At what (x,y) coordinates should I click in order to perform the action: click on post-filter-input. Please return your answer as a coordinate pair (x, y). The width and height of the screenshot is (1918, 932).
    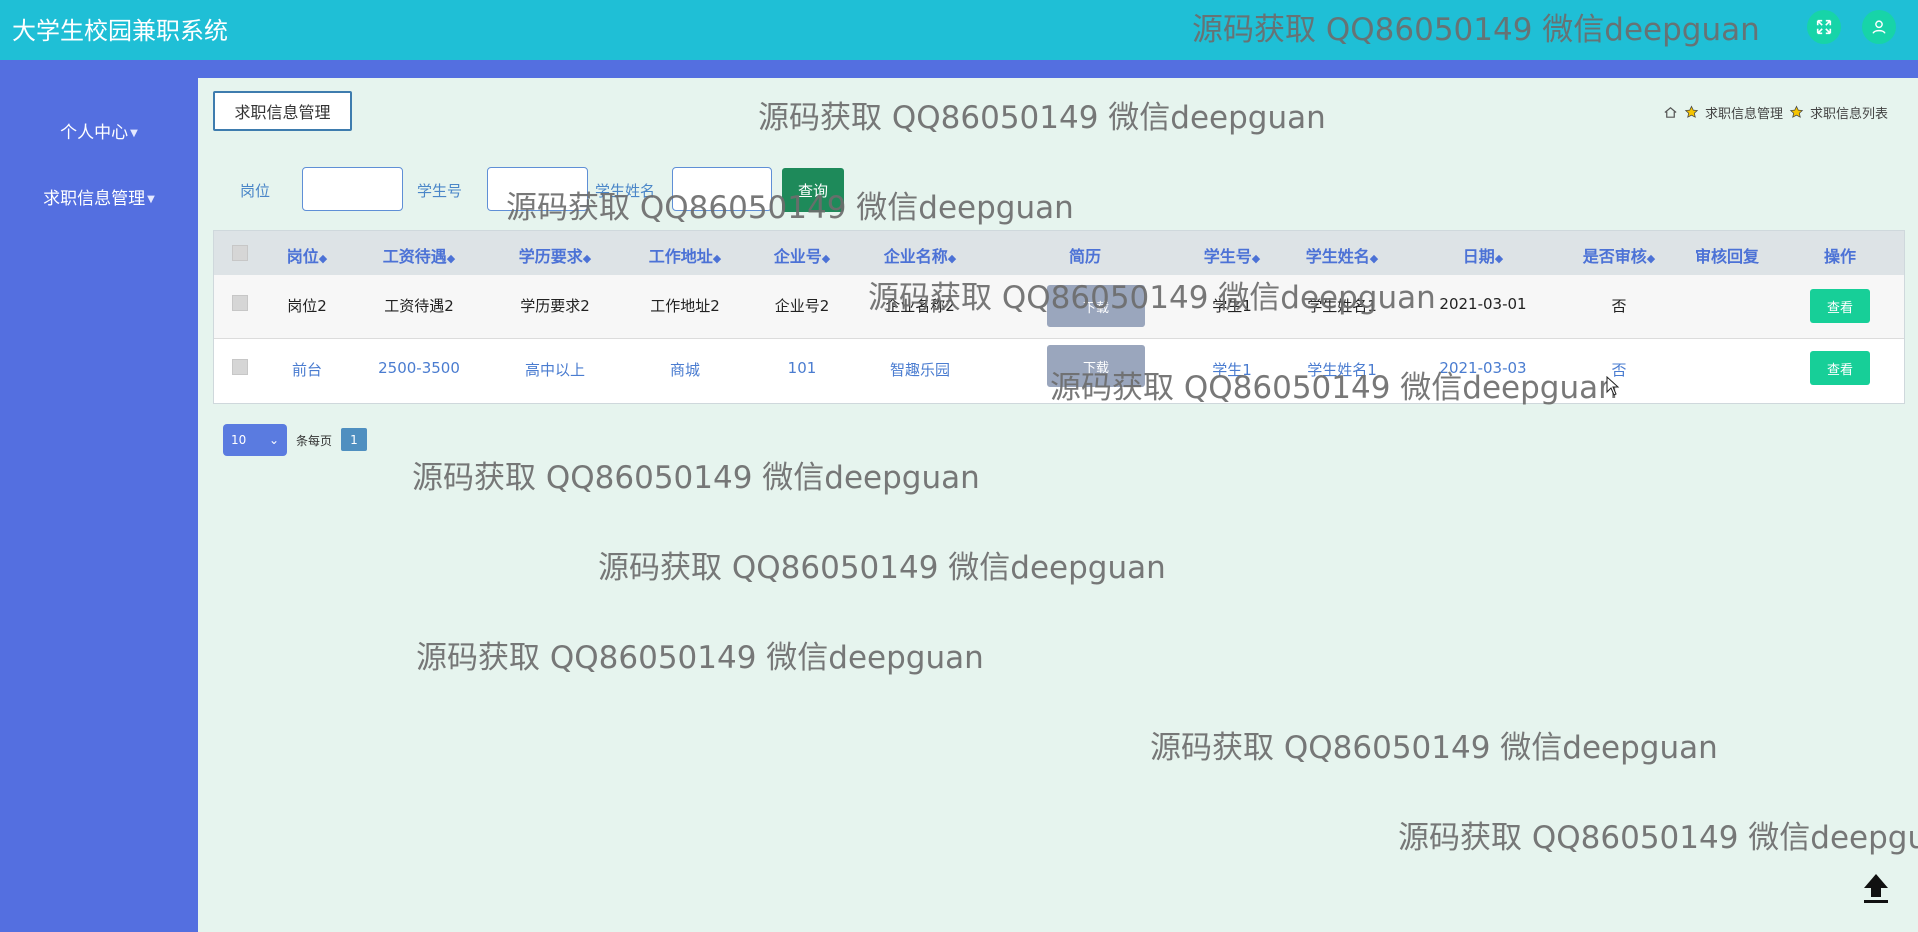
    Looking at the image, I should click on (352, 189).